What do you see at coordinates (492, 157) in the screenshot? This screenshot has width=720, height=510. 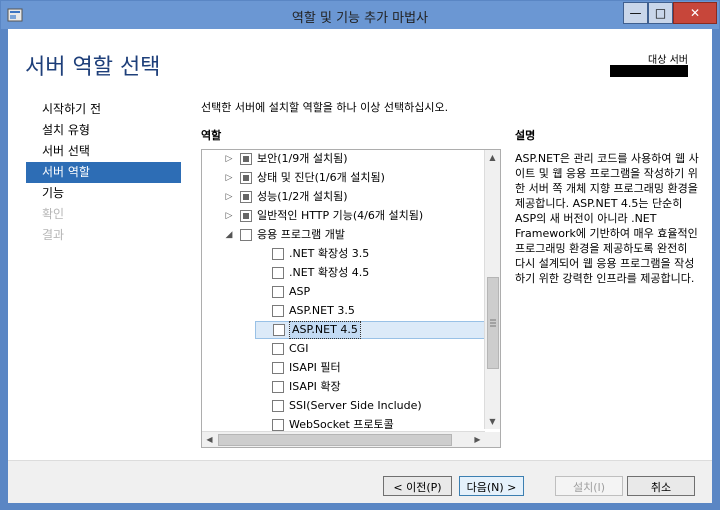 I see `scroll-up-icon: ▲` at bounding box center [492, 157].